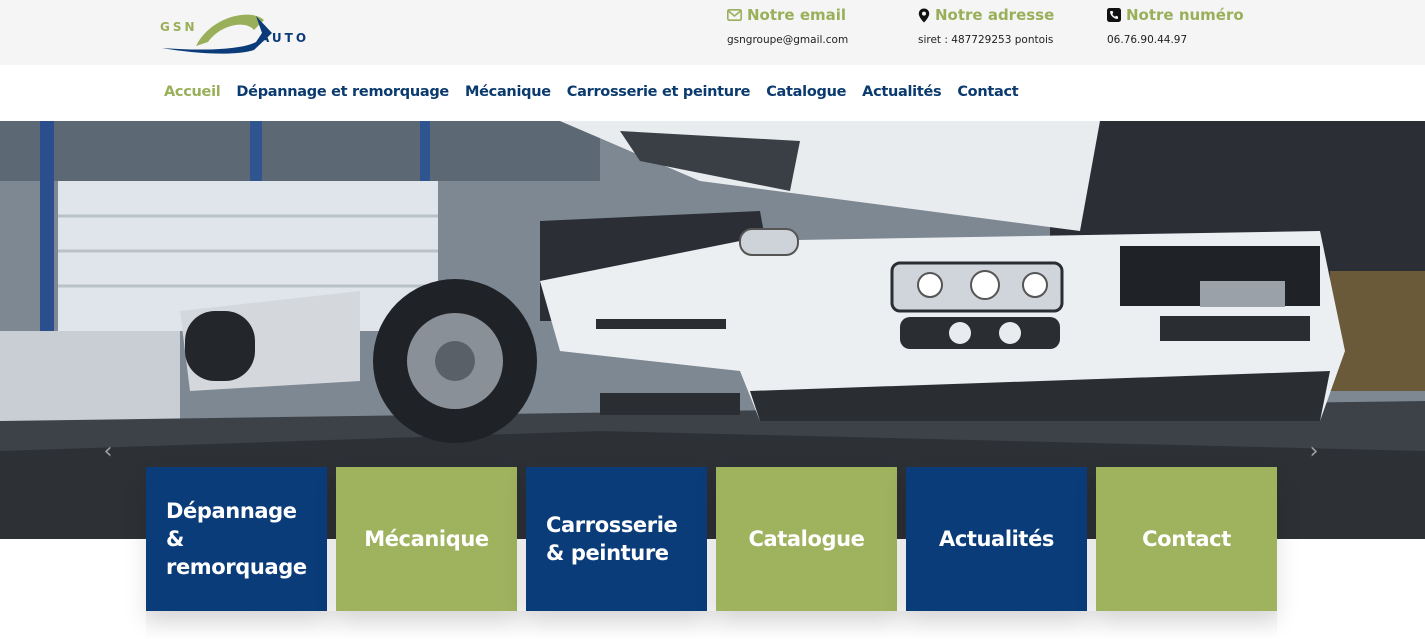 The image size is (1425, 639). I want to click on nav-item-accueil: Accueil, so click(192, 92).